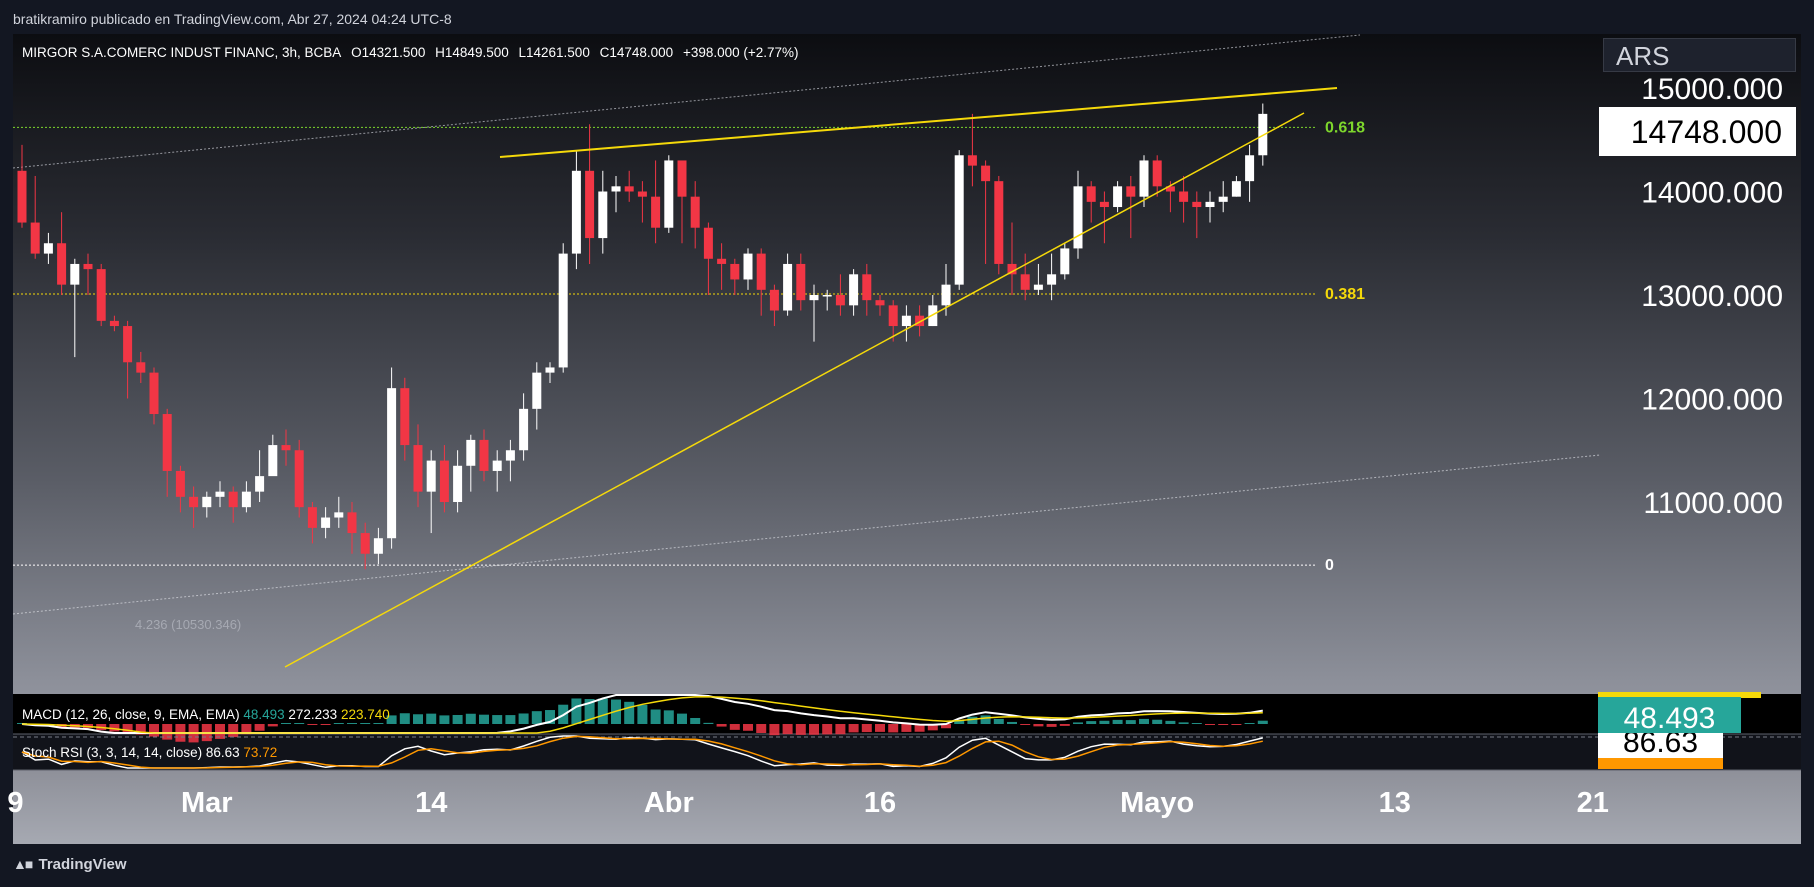 The image size is (1814, 887). I want to click on time-axis-tick: Abr, so click(669, 803).